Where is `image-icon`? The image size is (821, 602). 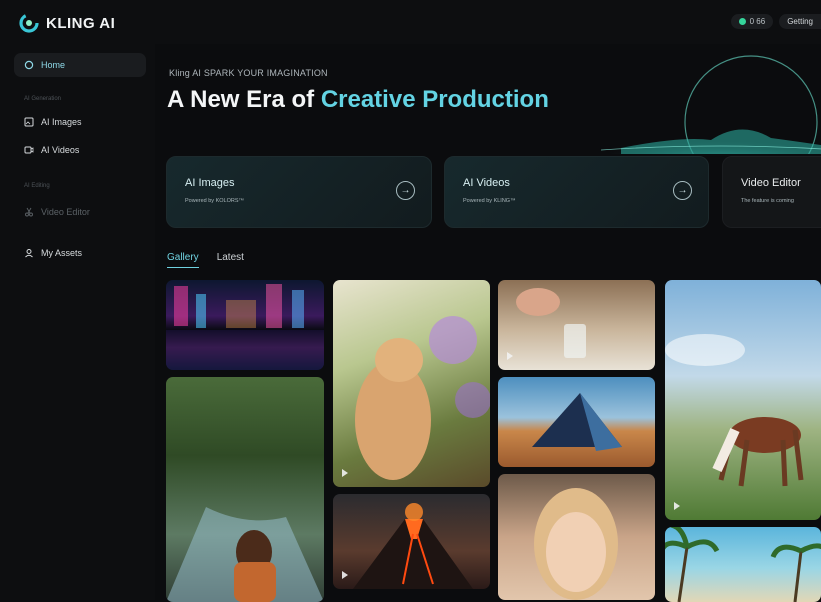 image-icon is located at coordinates (29, 122).